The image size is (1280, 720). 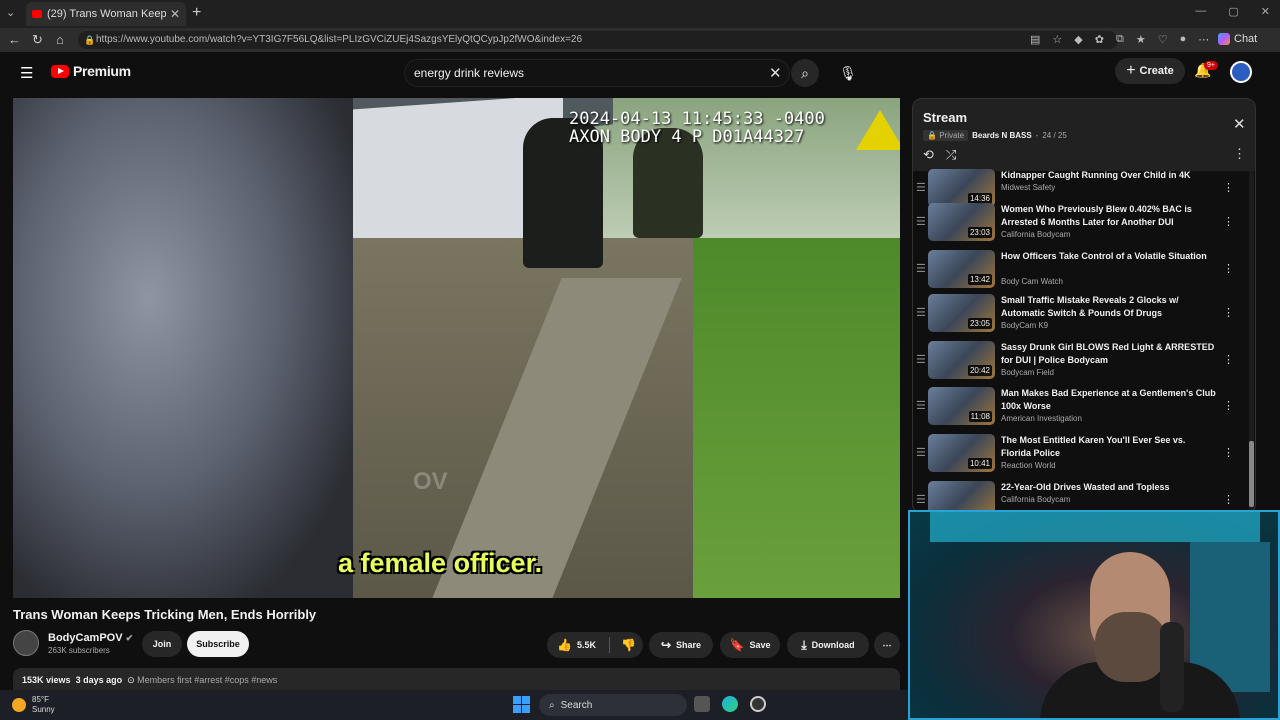 What do you see at coordinates (887, 645) in the screenshot?
I see `more-actions-button: ⋯` at bounding box center [887, 645].